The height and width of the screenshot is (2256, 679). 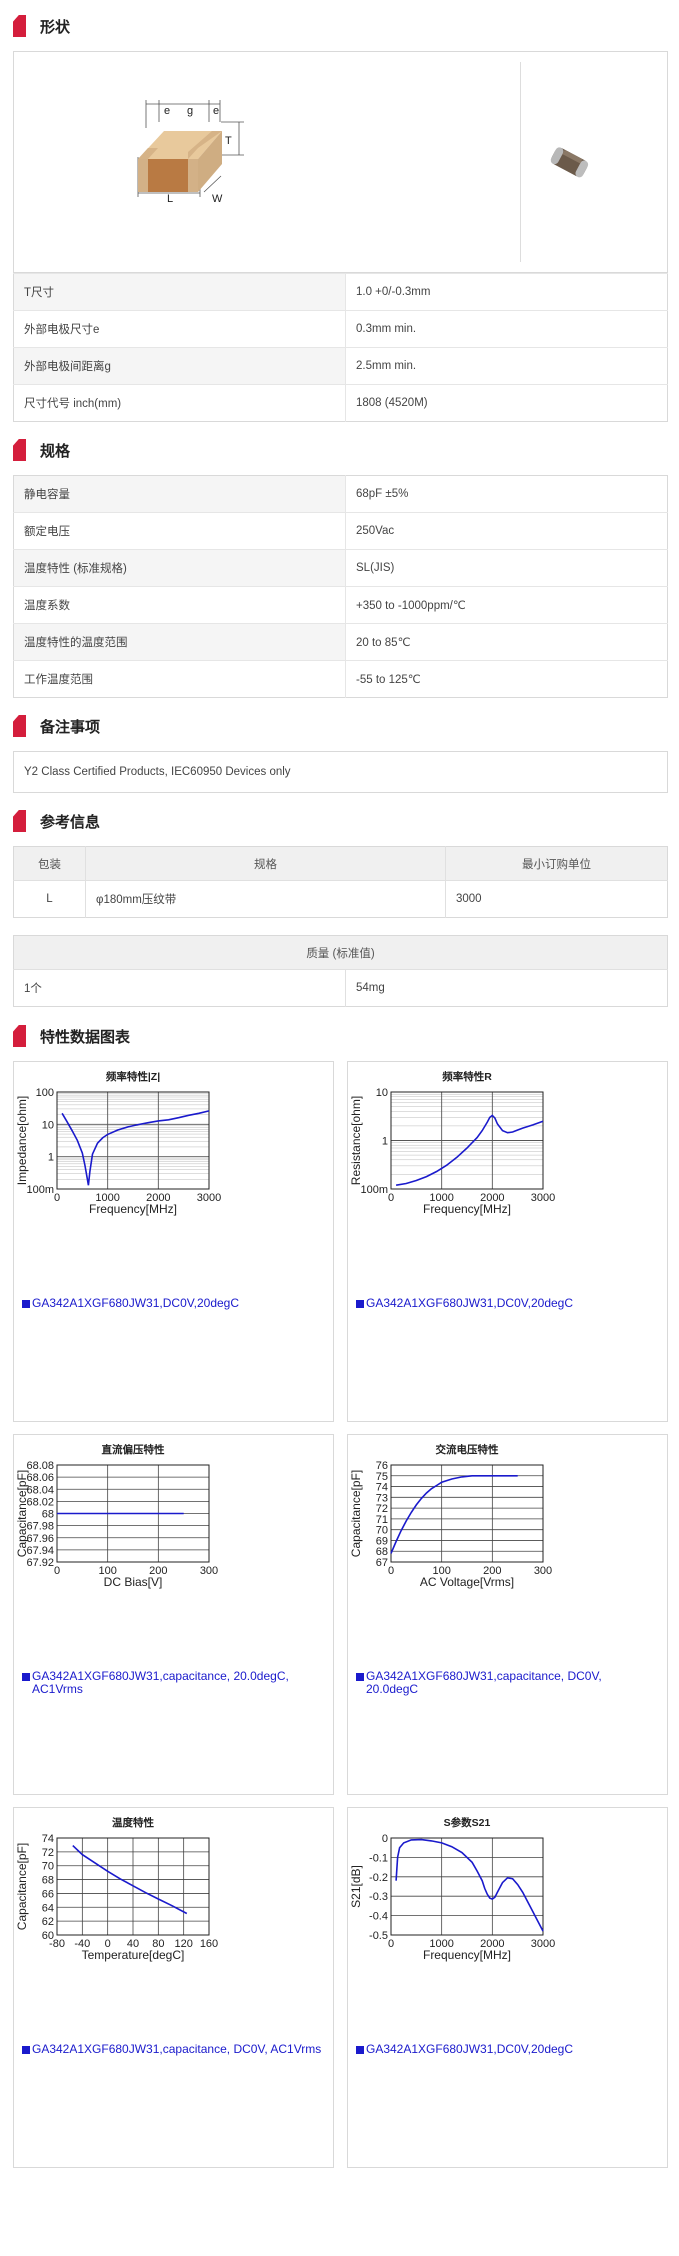 I want to click on y-tick-label: 0, so click(x=385, y=1839).